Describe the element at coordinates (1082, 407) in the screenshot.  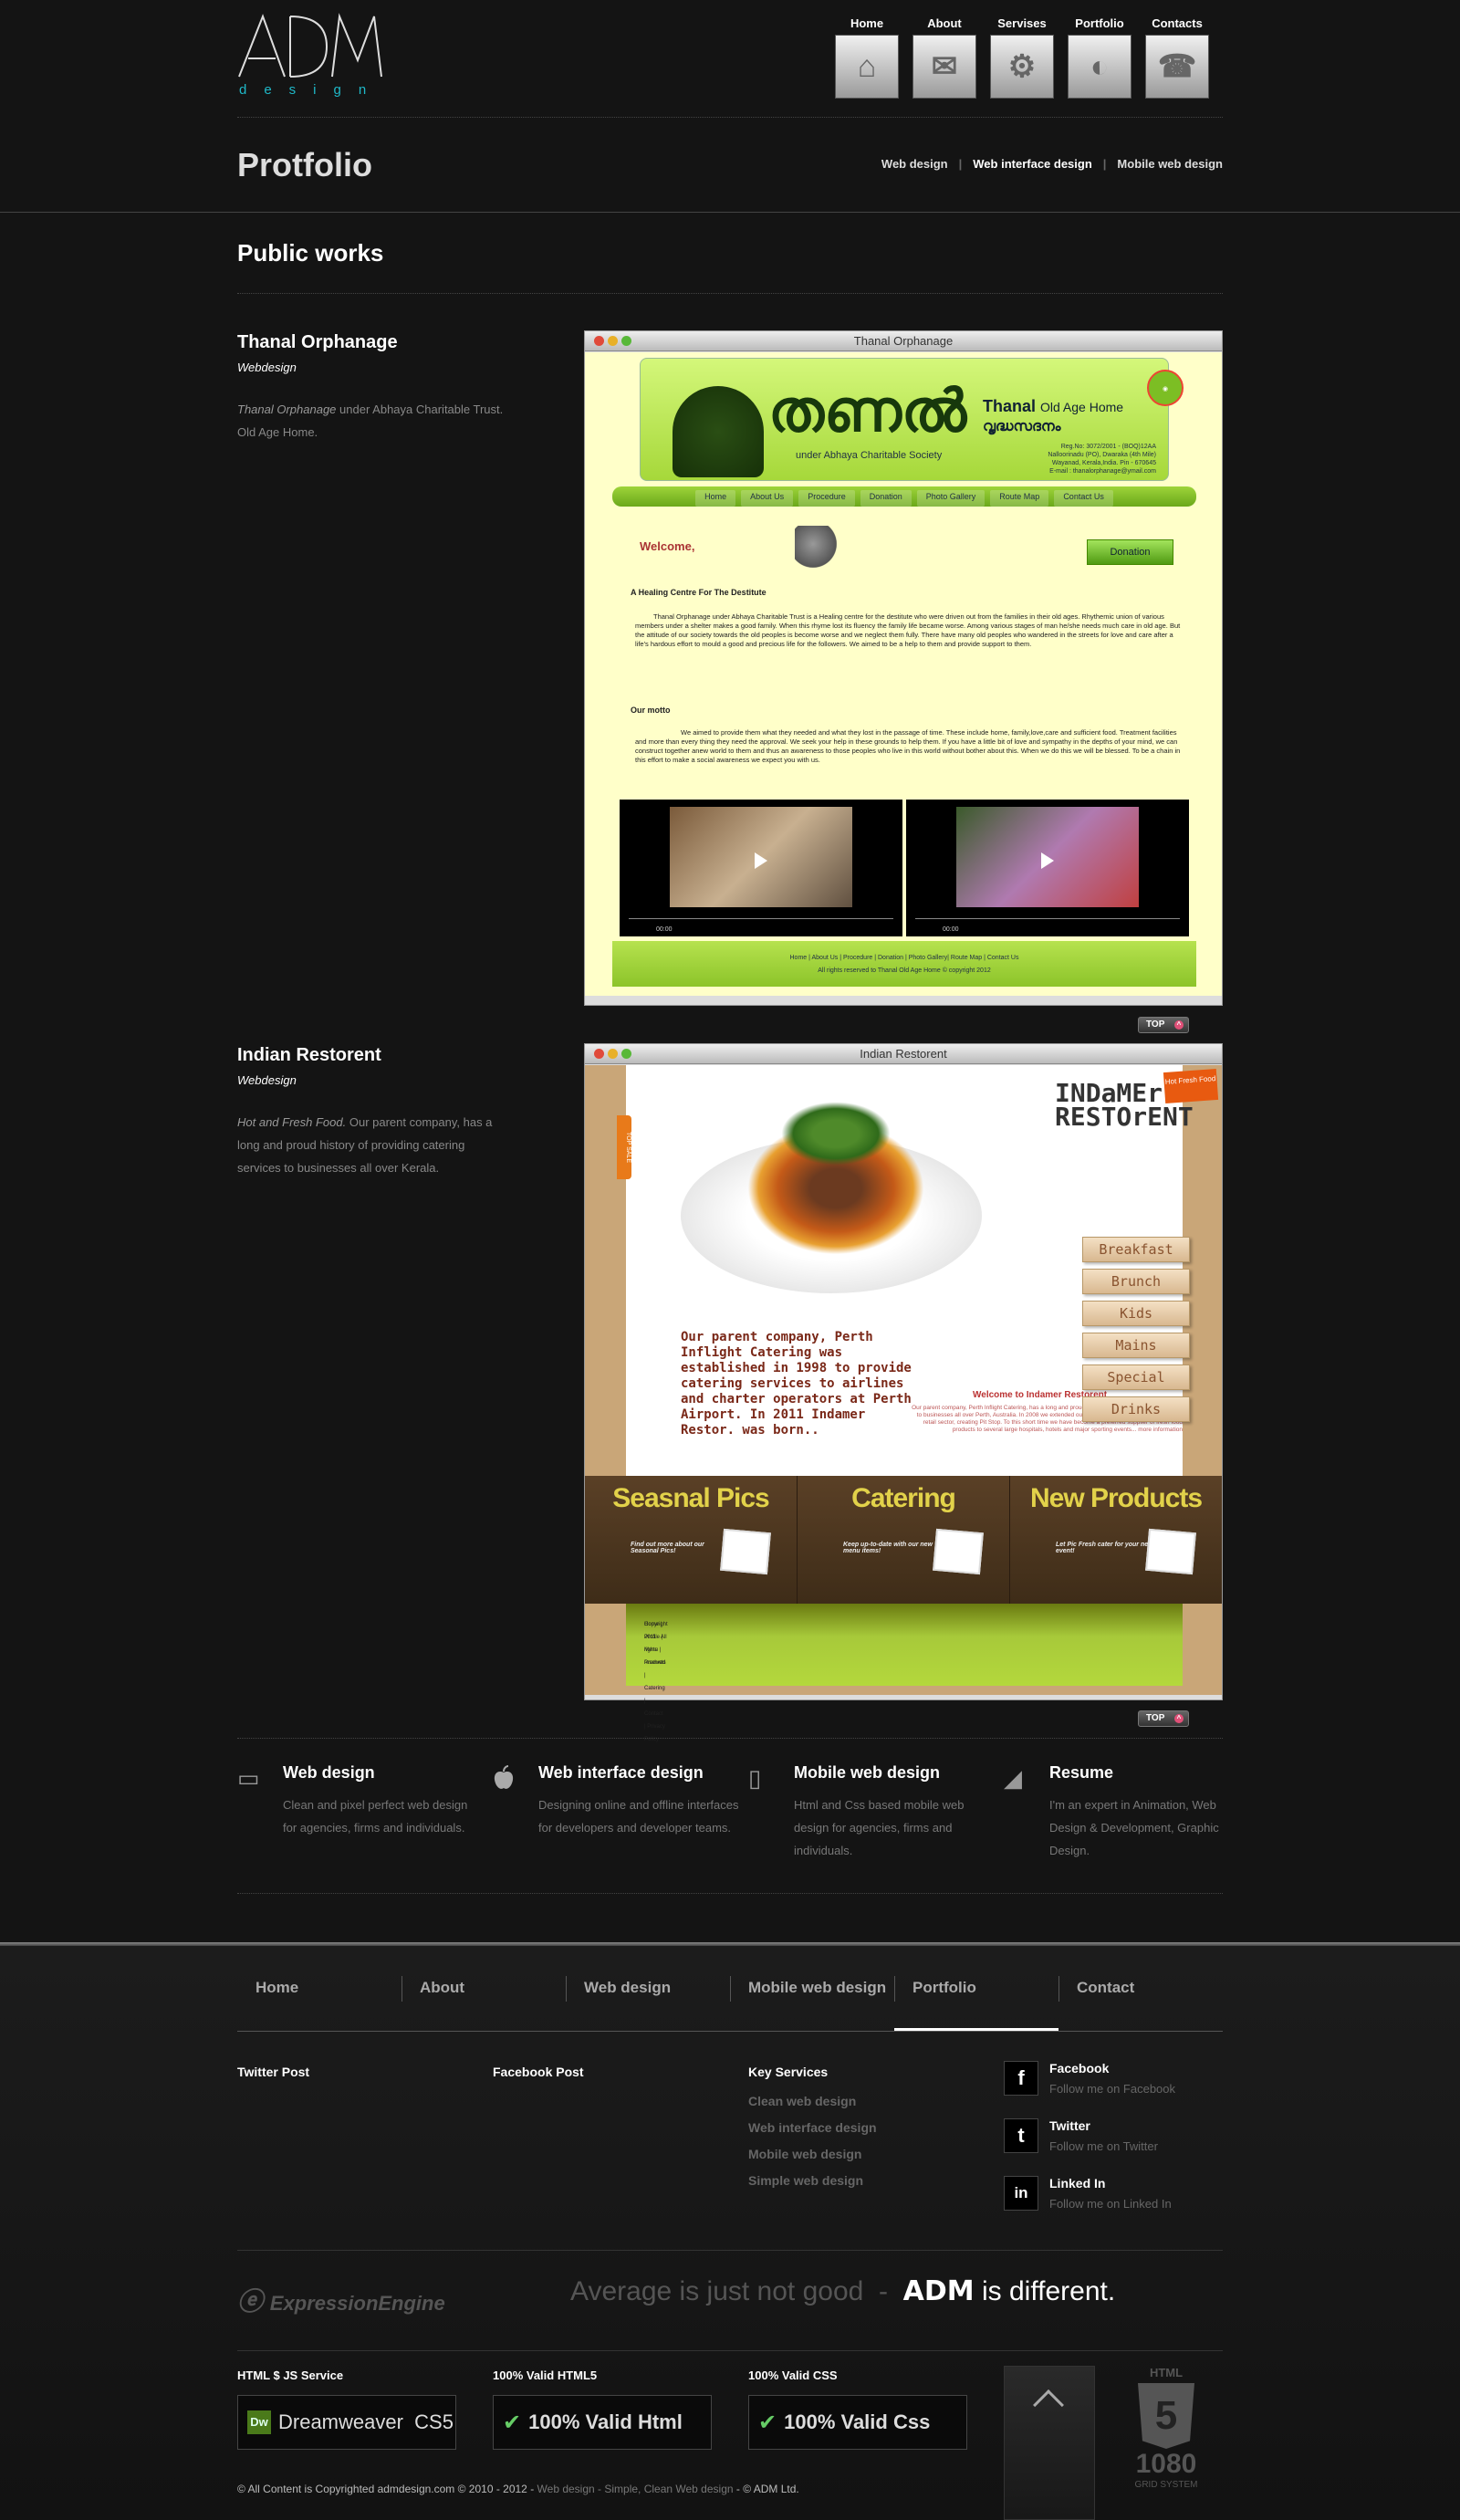
I see `thanal-name-small: Old Age Home` at that location.